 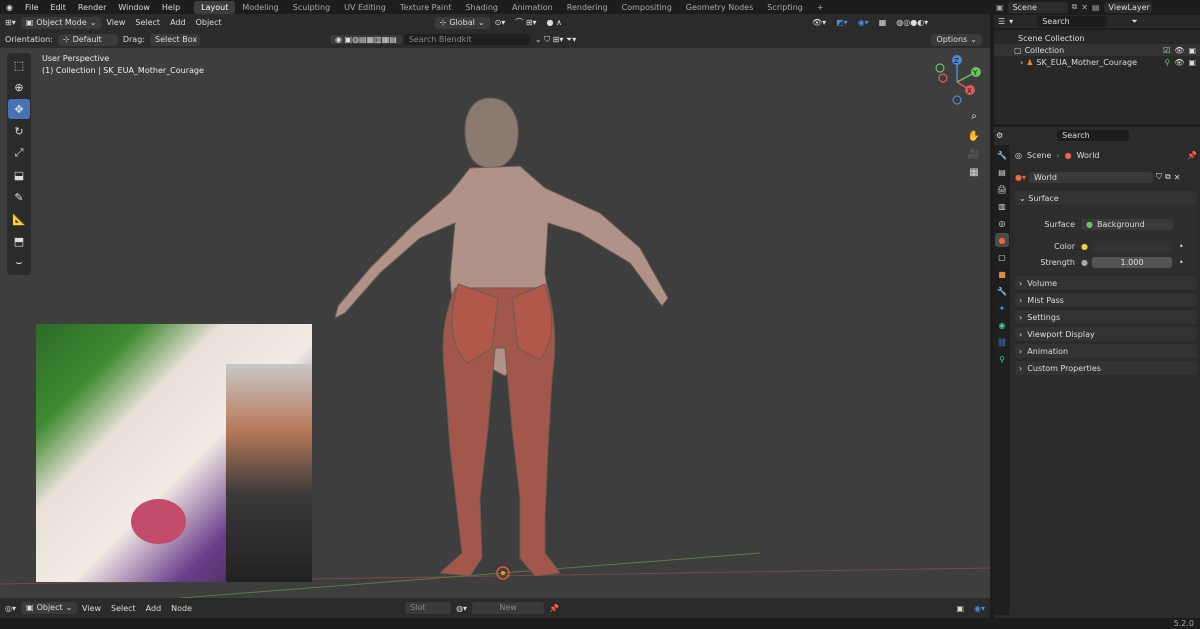 I want to click on world-name-field: World, so click(x=1091, y=177).